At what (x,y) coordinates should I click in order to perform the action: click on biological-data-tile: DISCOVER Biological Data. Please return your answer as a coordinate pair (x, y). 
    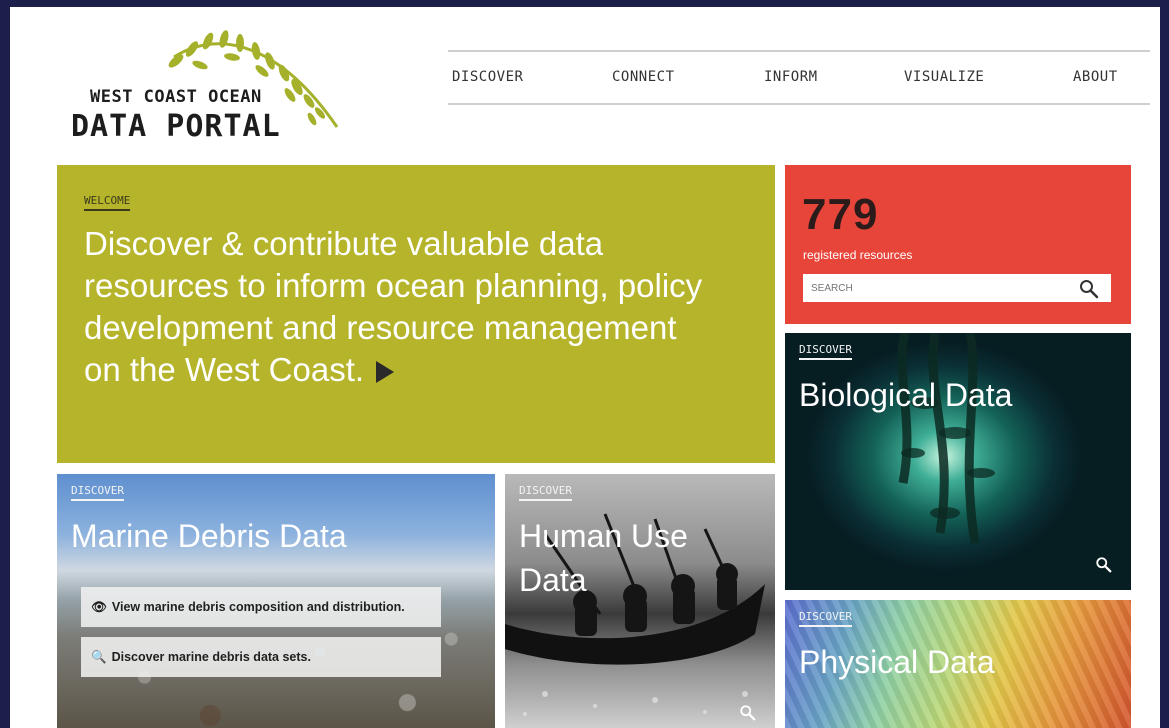
    Looking at the image, I should click on (958, 461).